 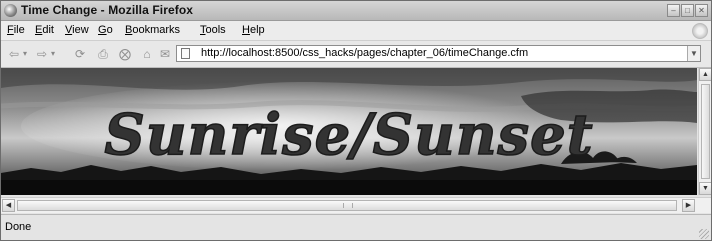 What do you see at coordinates (18, 227) in the screenshot?
I see `status-text: Done` at bounding box center [18, 227].